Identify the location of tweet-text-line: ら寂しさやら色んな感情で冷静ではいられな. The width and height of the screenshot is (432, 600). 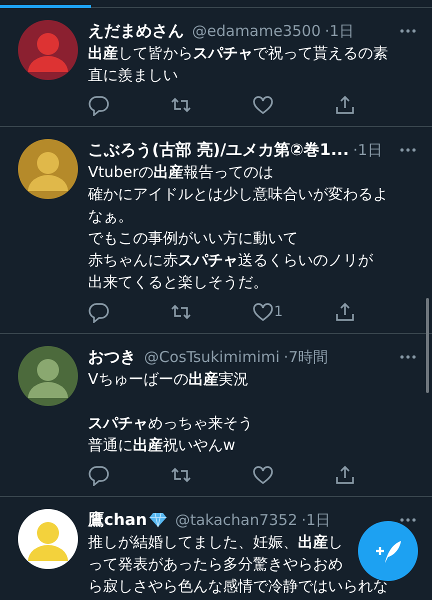
(238, 586).